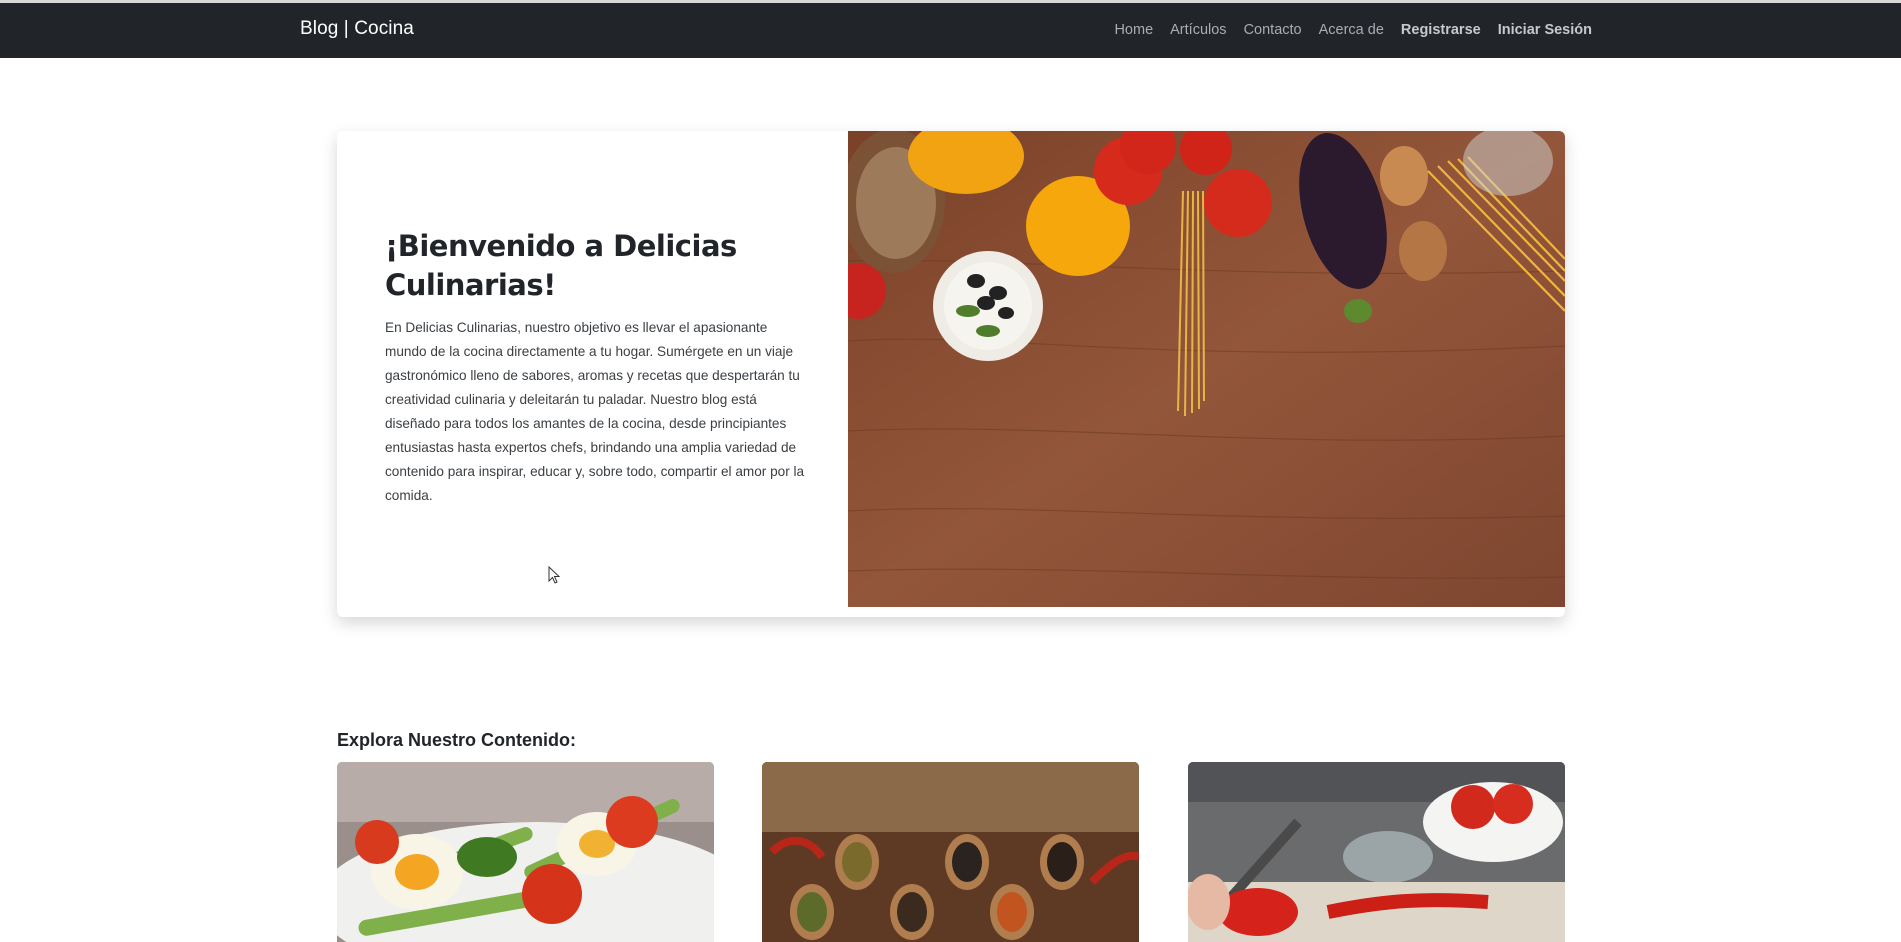  What do you see at coordinates (1441, 30) in the screenshot?
I see `register-link: Registrarse` at bounding box center [1441, 30].